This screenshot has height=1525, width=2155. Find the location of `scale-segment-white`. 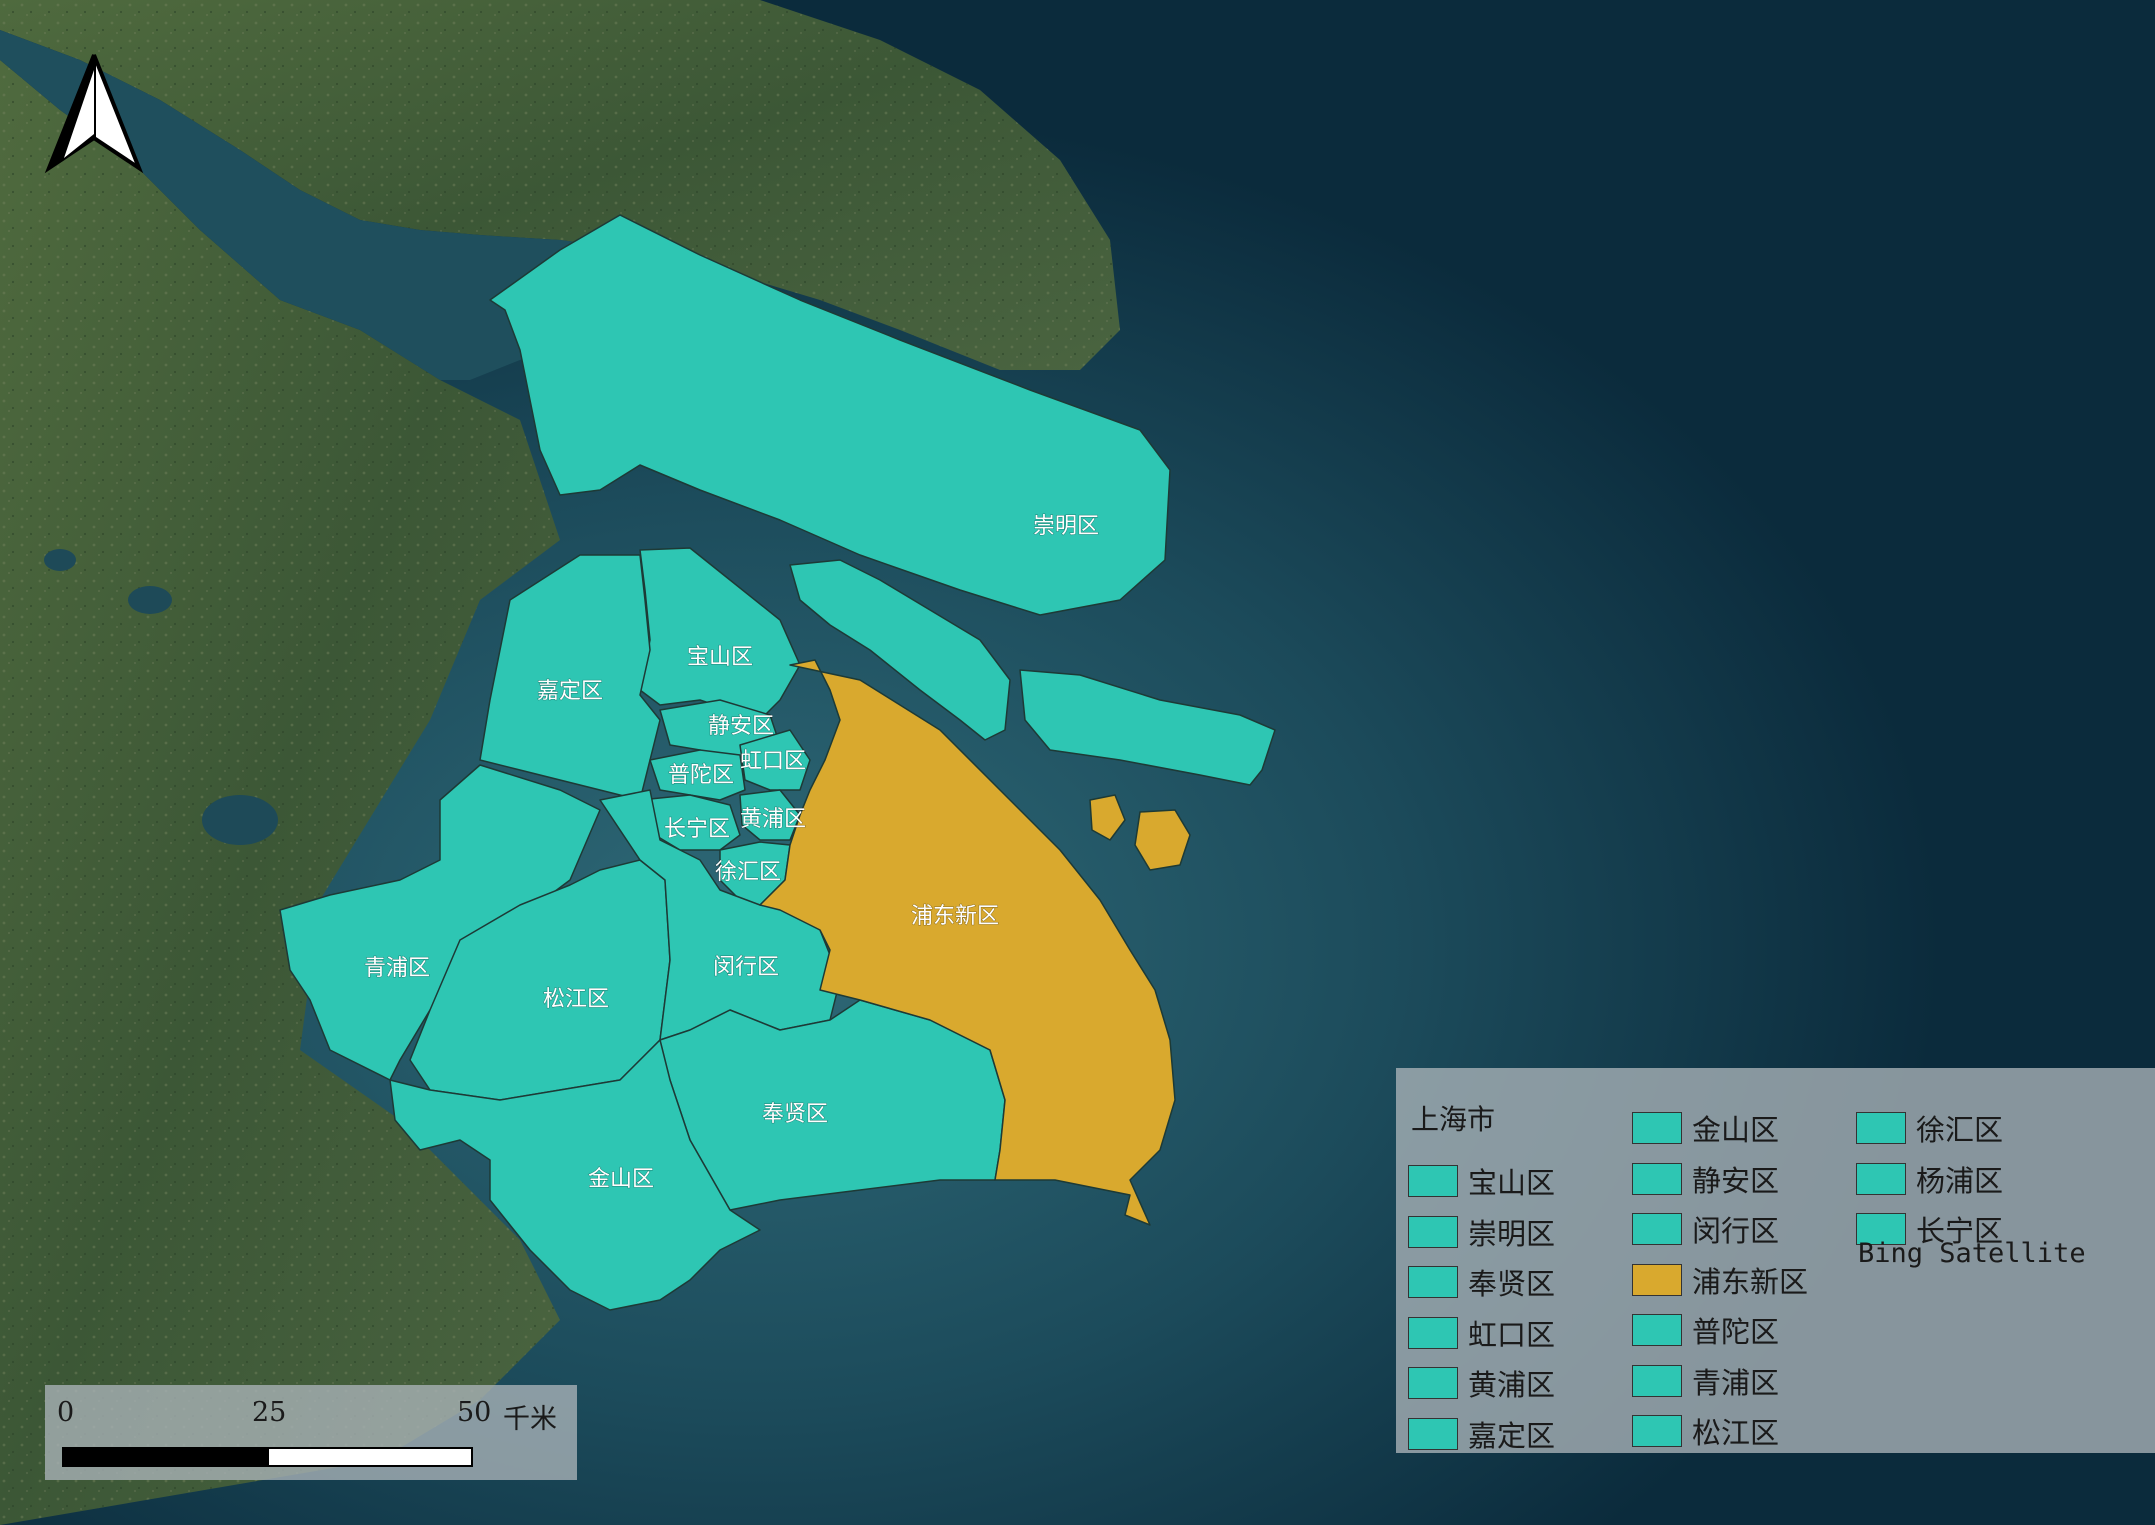

scale-segment-white is located at coordinates (370, 1457).